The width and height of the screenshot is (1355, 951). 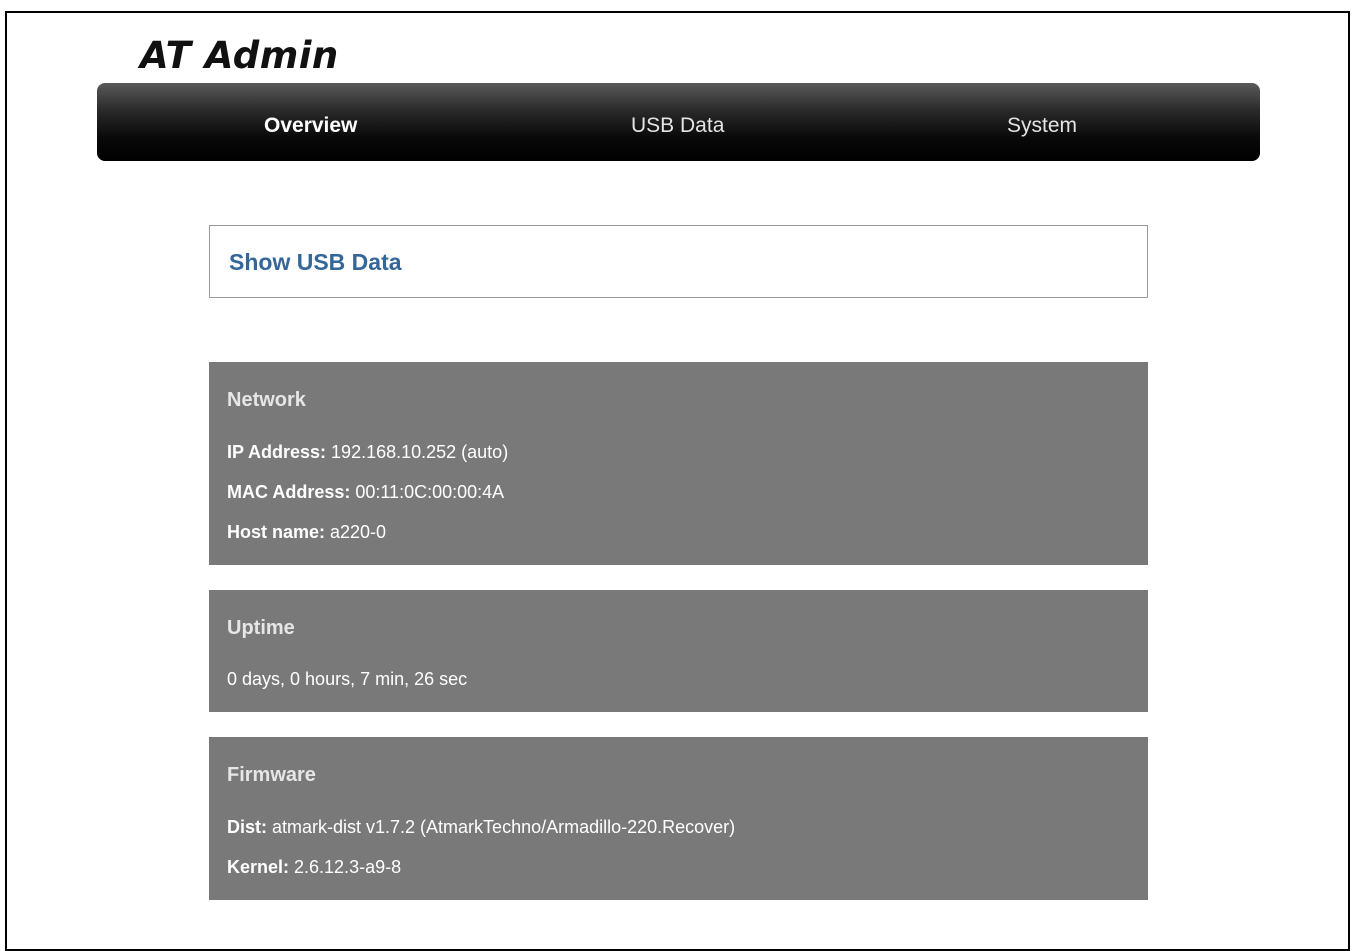 I want to click on tab-usb-data: USB Data, so click(x=677, y=122).